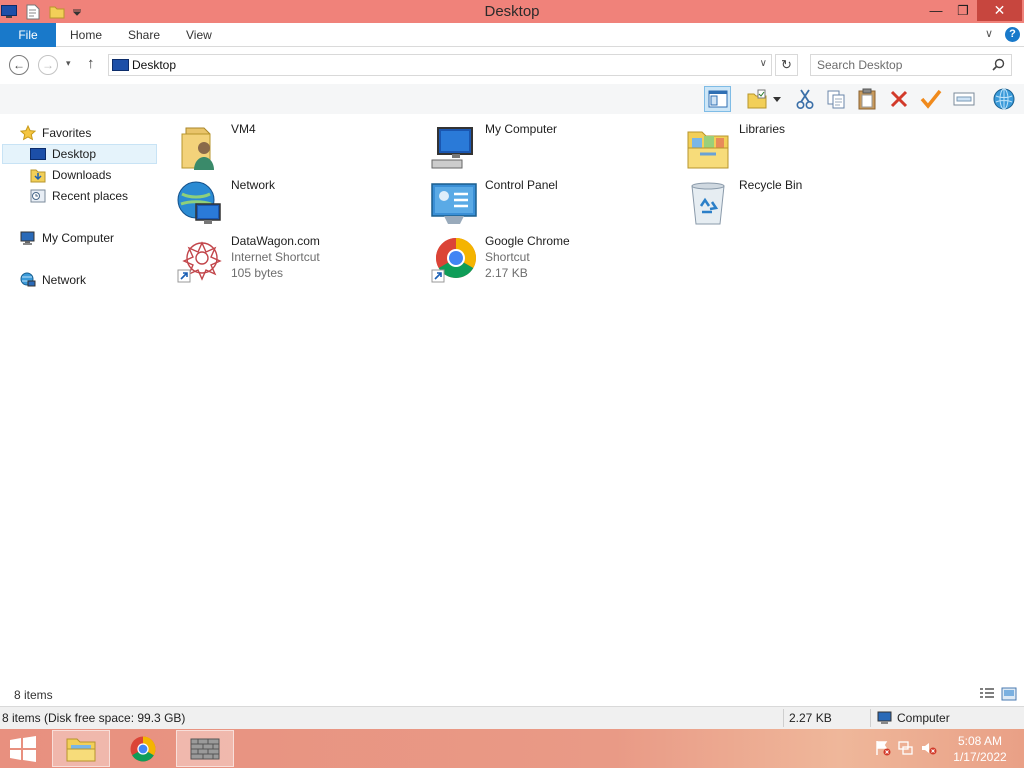  What do you see at coordinates (930, 99) in the screenshot?
I see `properties-checkmark-button` at bounding box center [930, 99].